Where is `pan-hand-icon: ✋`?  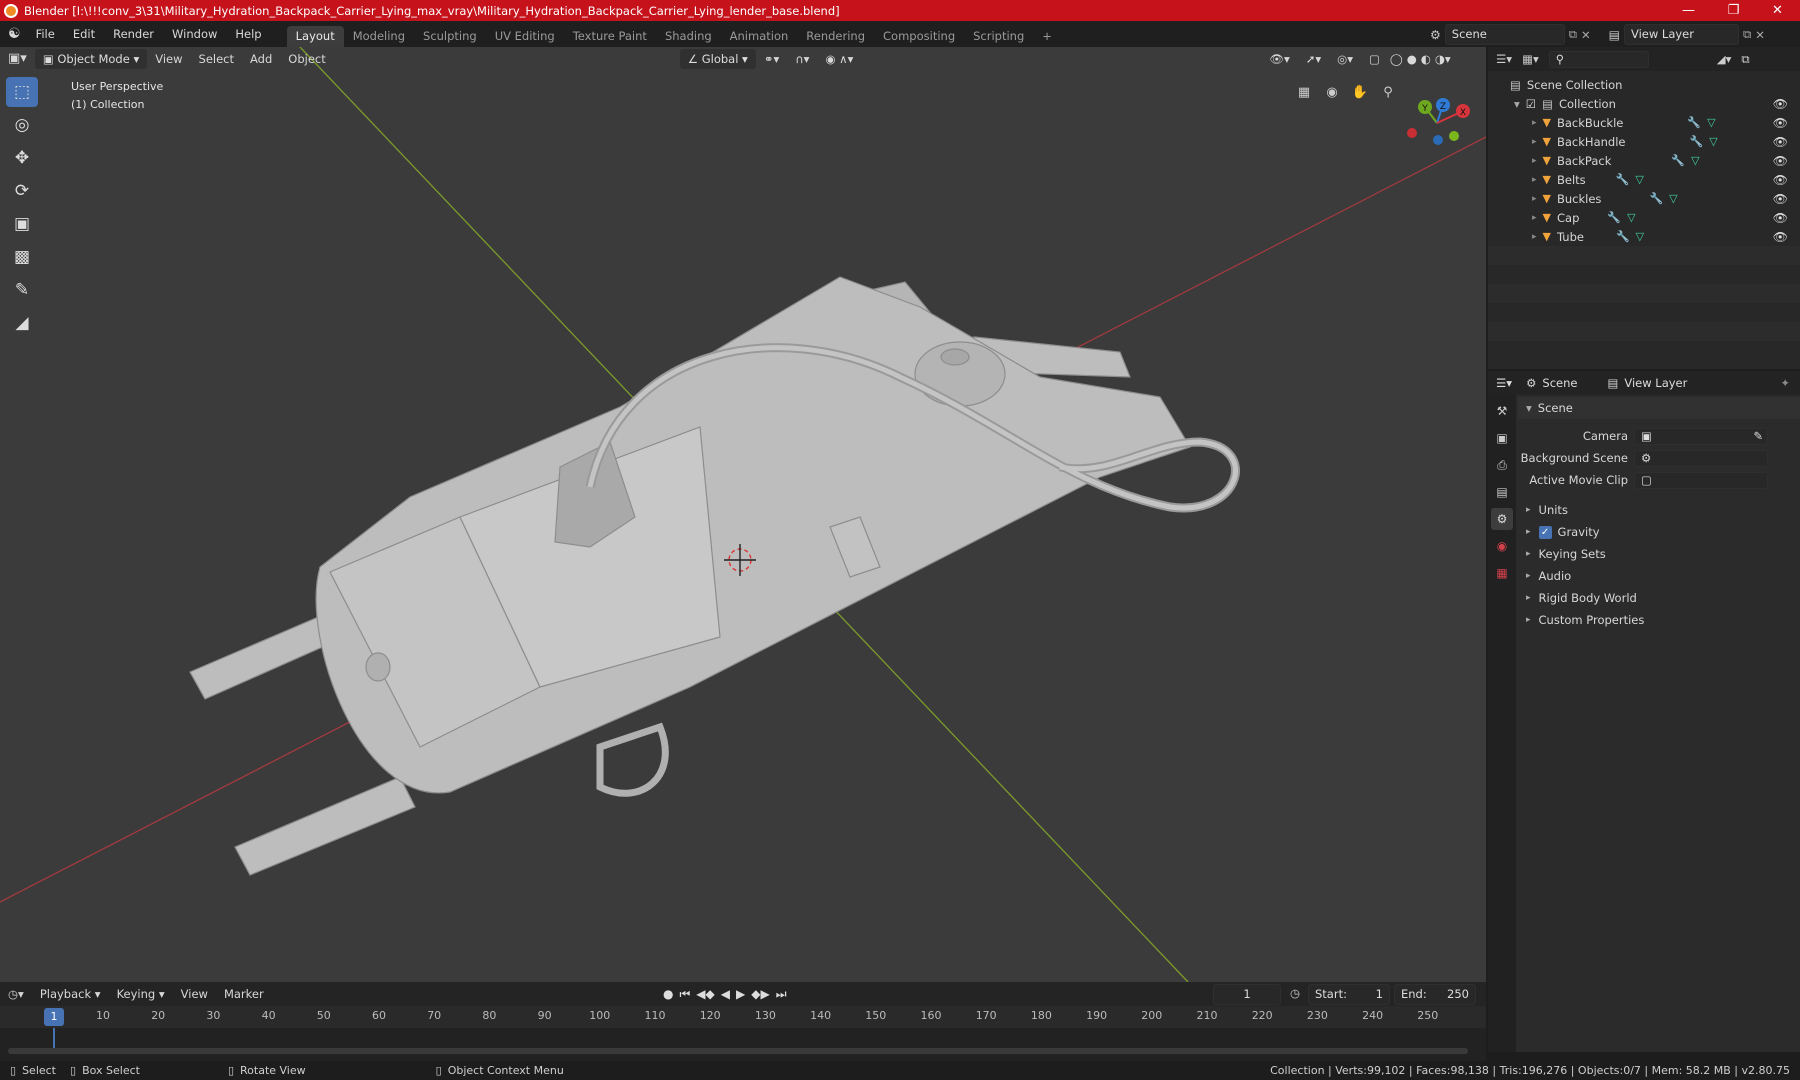 pan-hand-icon: ✋ is located at coordinates (1360, 92).